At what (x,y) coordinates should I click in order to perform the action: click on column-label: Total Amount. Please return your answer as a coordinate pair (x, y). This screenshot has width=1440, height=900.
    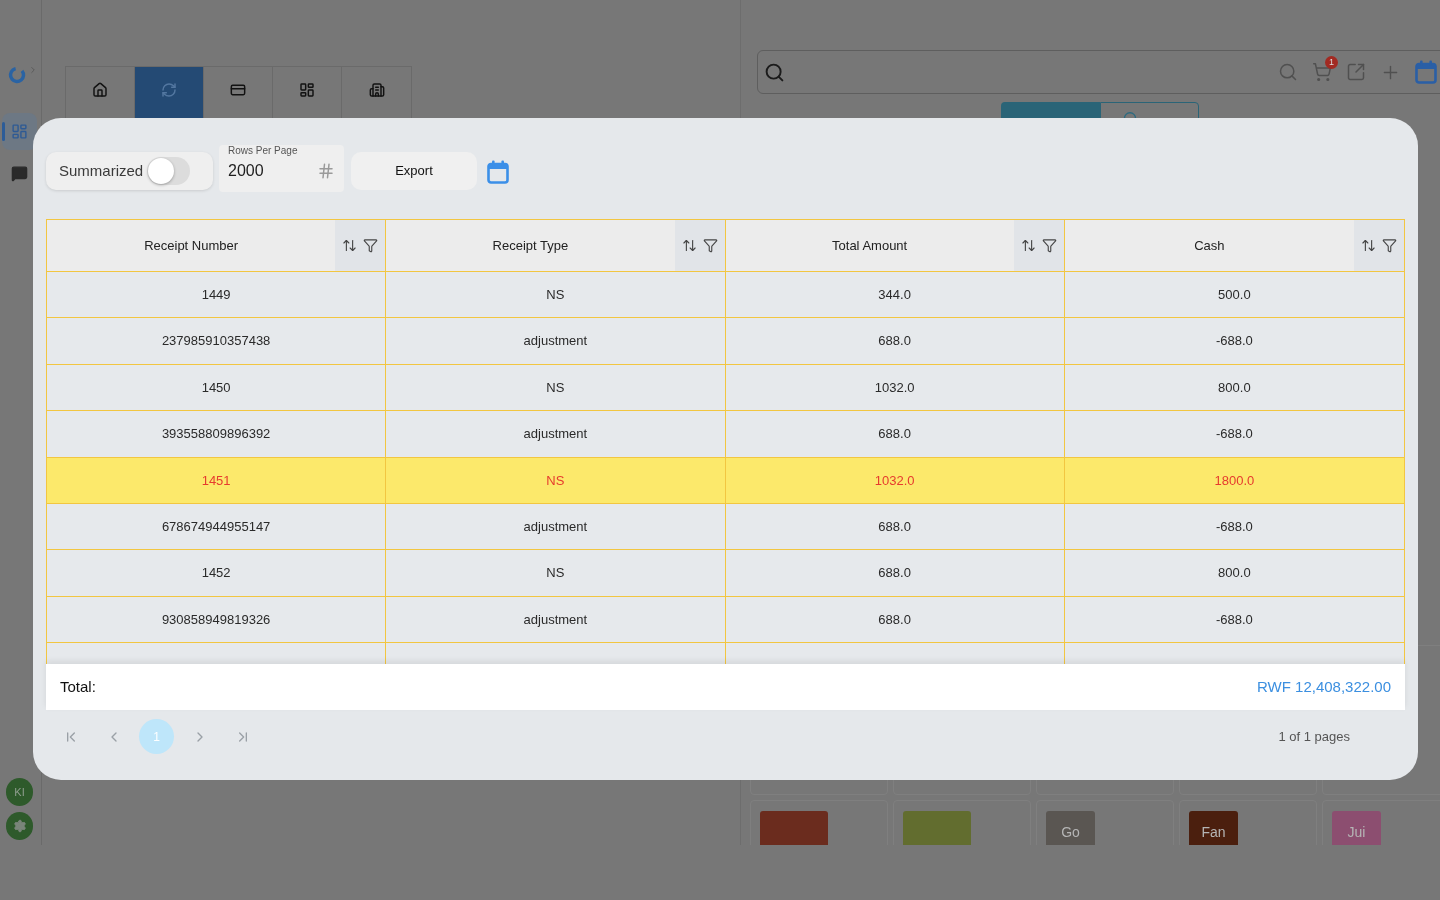
    Looking at the image, I should click on (870, 245).